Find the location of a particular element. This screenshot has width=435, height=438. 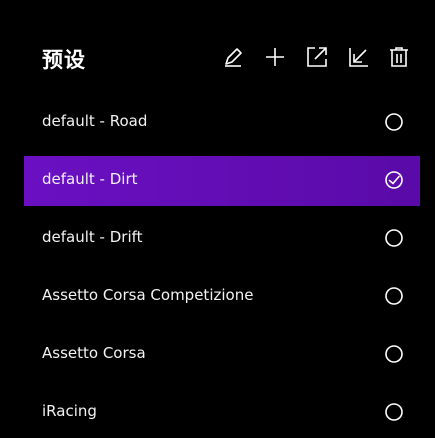

preset-label: default - Drift is located at coordinates (92, 237).